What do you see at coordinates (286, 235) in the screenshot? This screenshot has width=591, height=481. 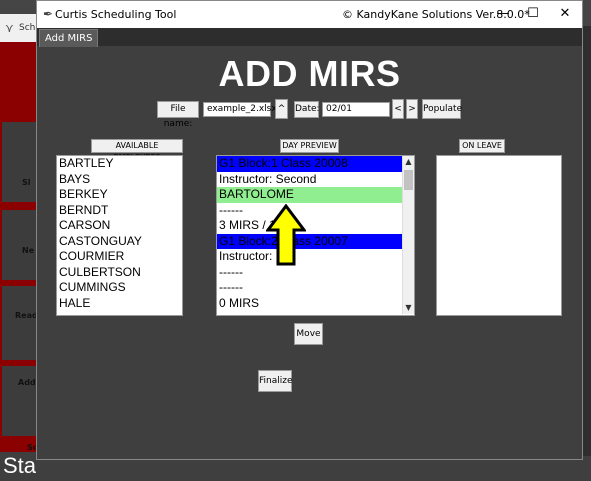 I see `up-arrow-icon` at bounding box center [286, 235].